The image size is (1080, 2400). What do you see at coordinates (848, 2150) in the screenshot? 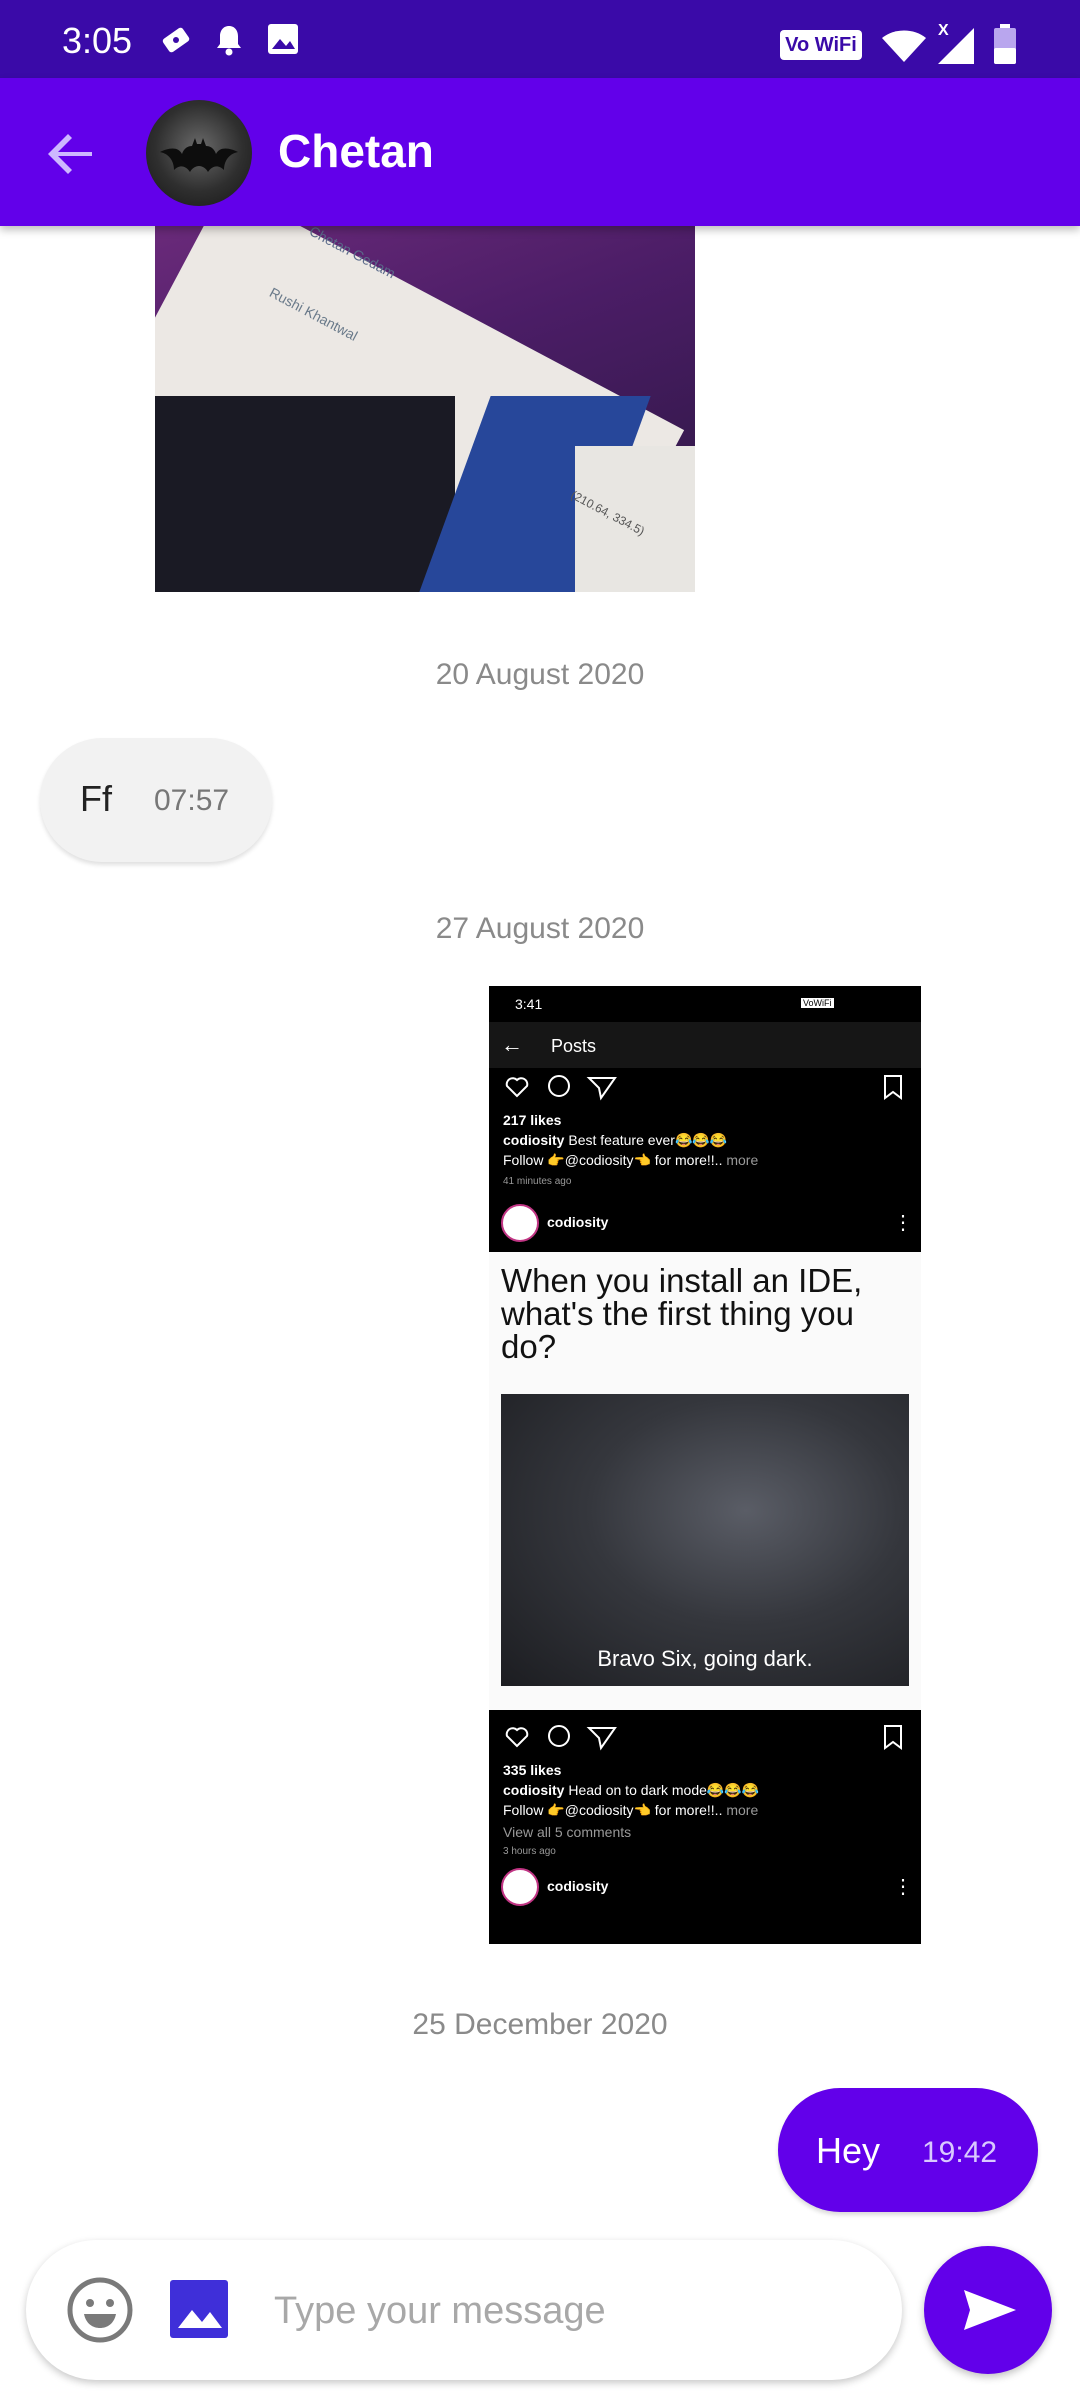
I see `message-text: Hey` at bounding box center [848, 2150].